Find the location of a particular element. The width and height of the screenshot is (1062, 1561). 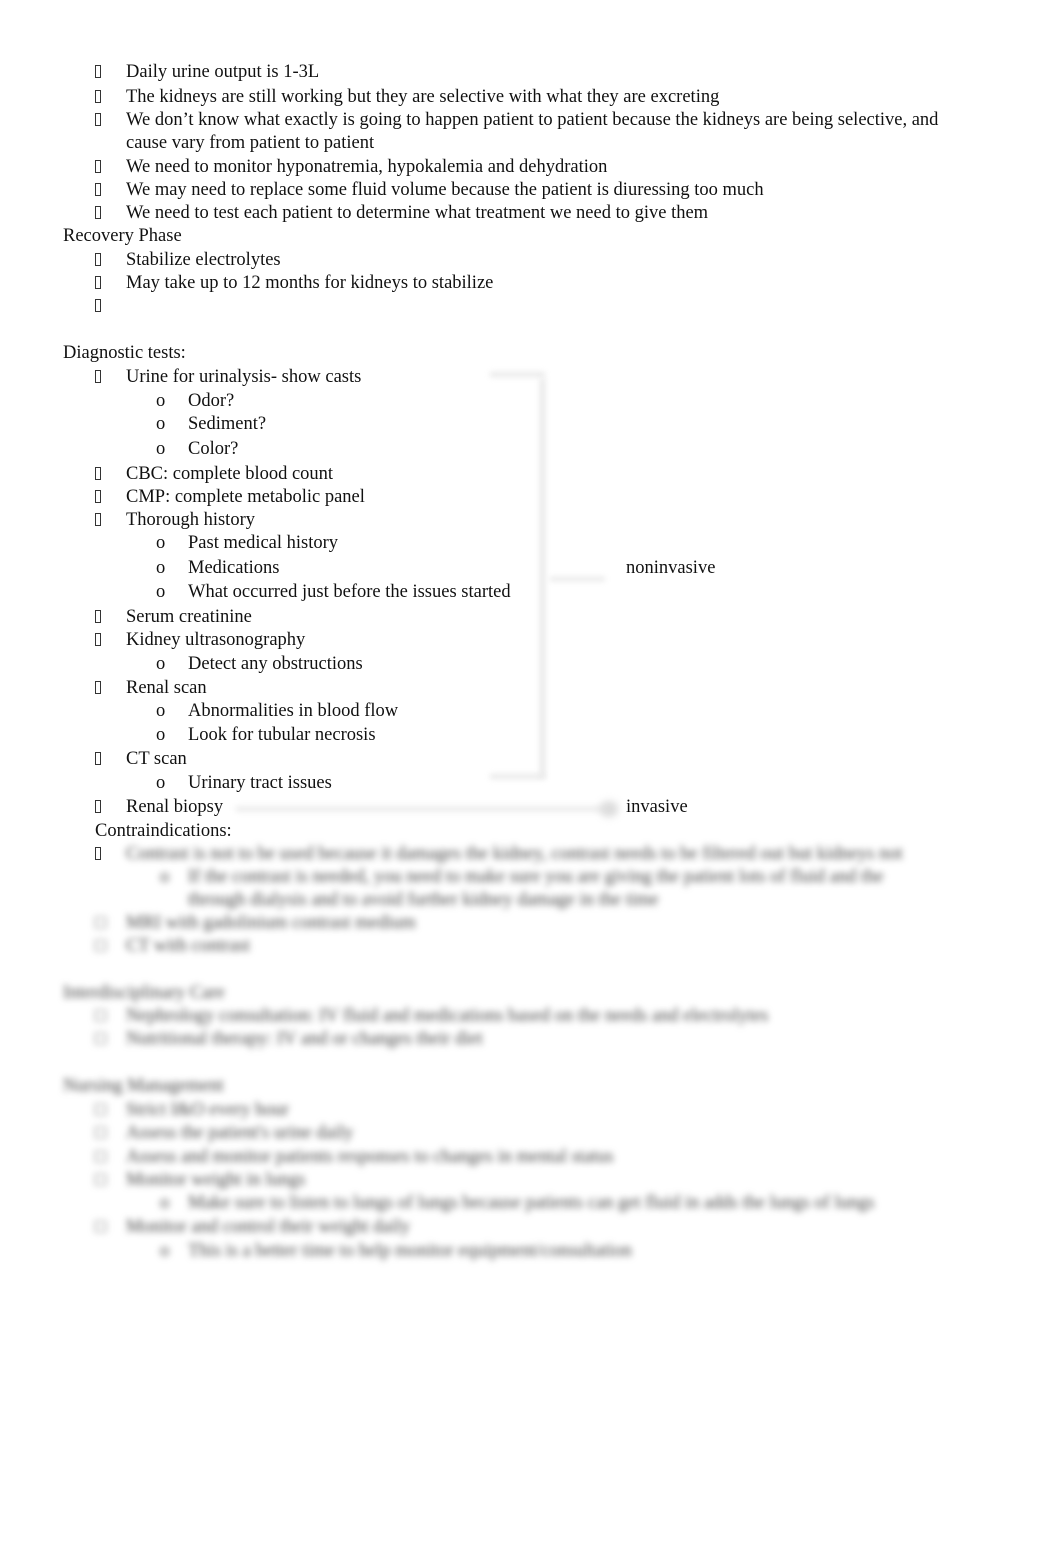

list-item-text: Renal biopsy is located at coordinates (175, 807).